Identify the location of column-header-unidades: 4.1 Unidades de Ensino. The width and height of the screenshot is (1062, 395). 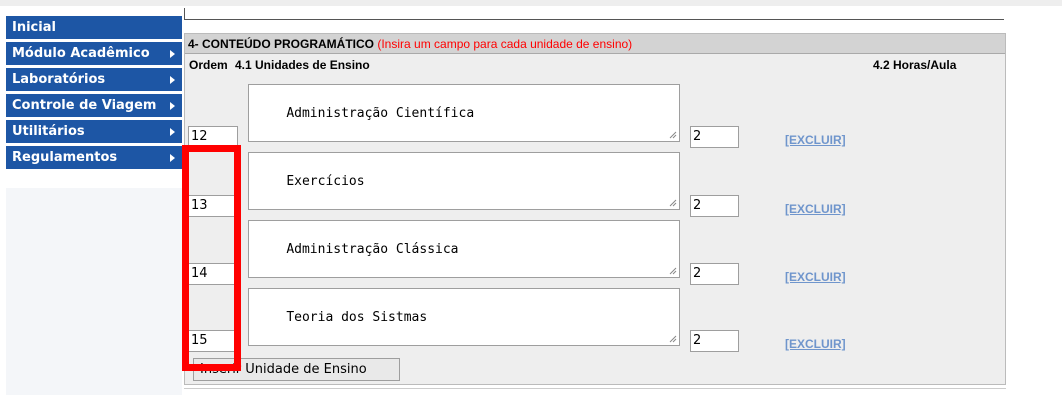
(302, 65).